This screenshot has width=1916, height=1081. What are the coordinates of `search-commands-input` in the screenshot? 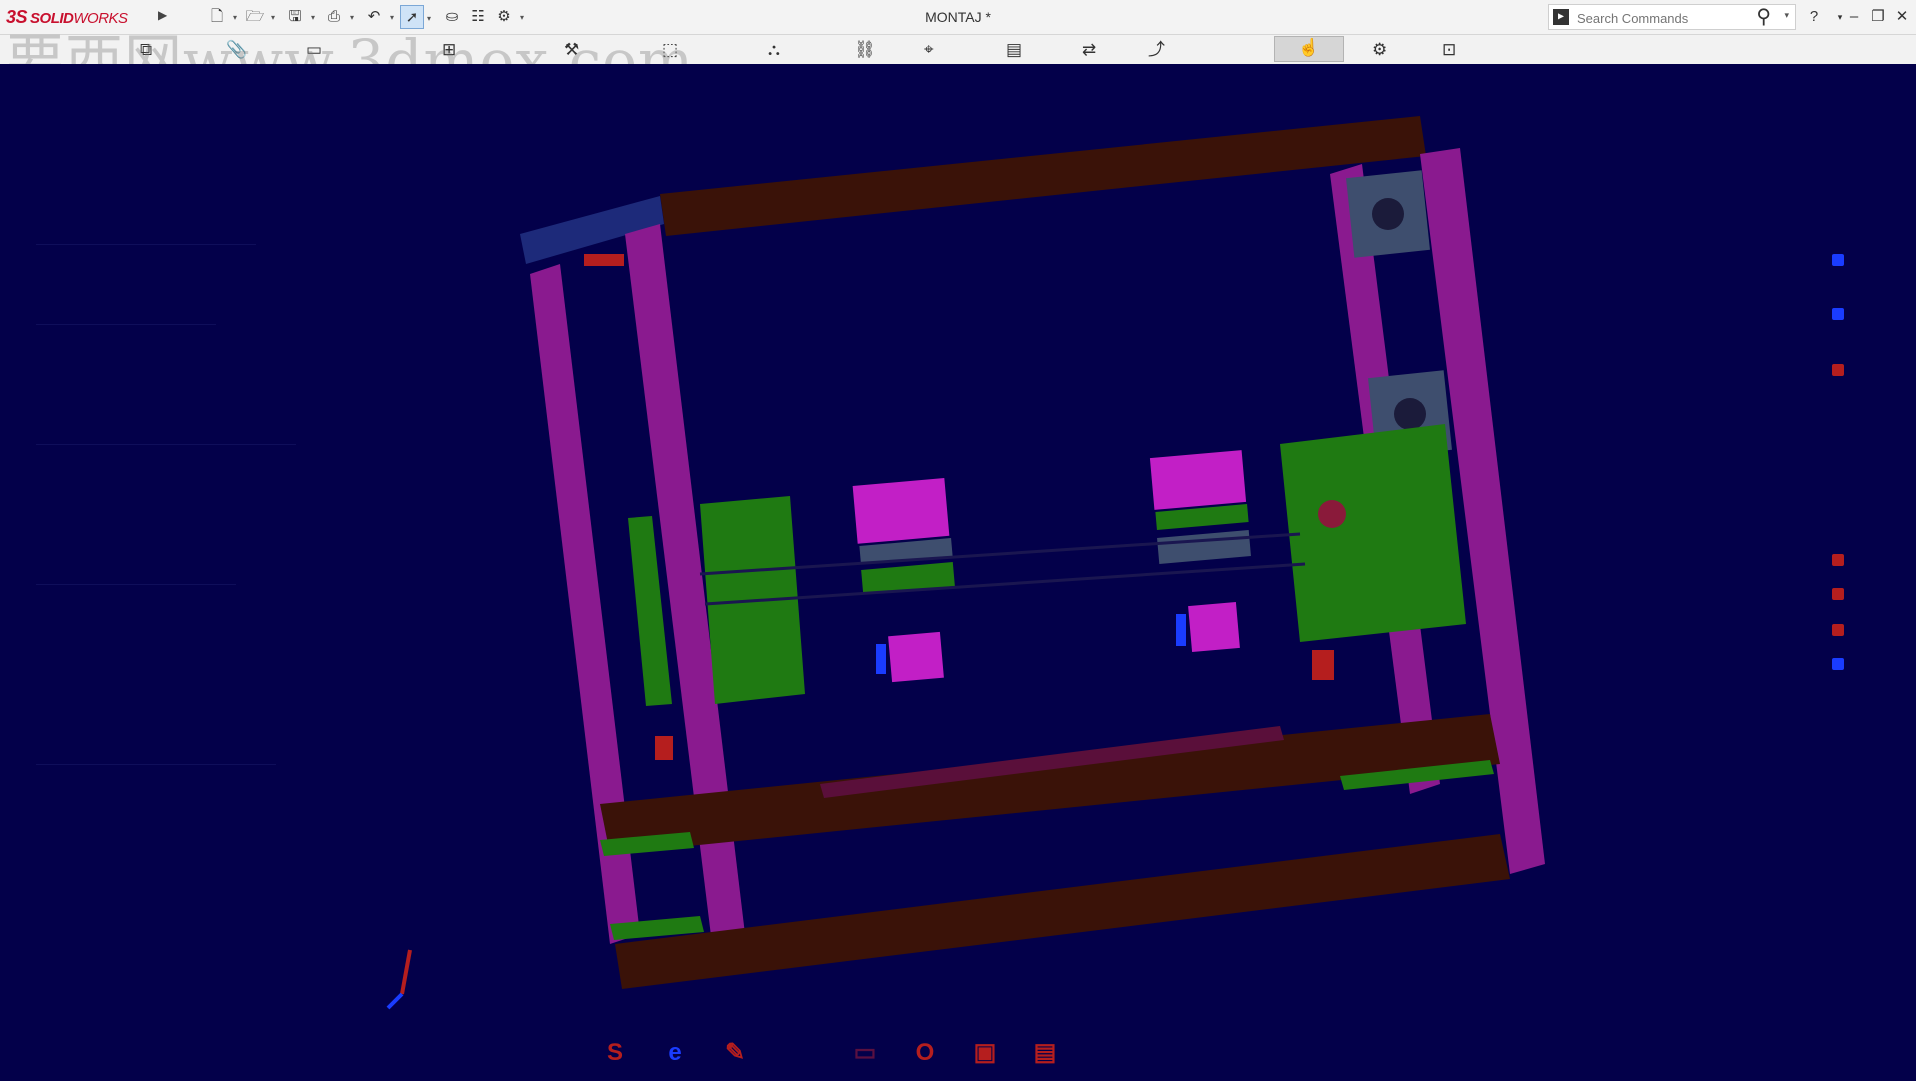 It's located at (1663, 18).